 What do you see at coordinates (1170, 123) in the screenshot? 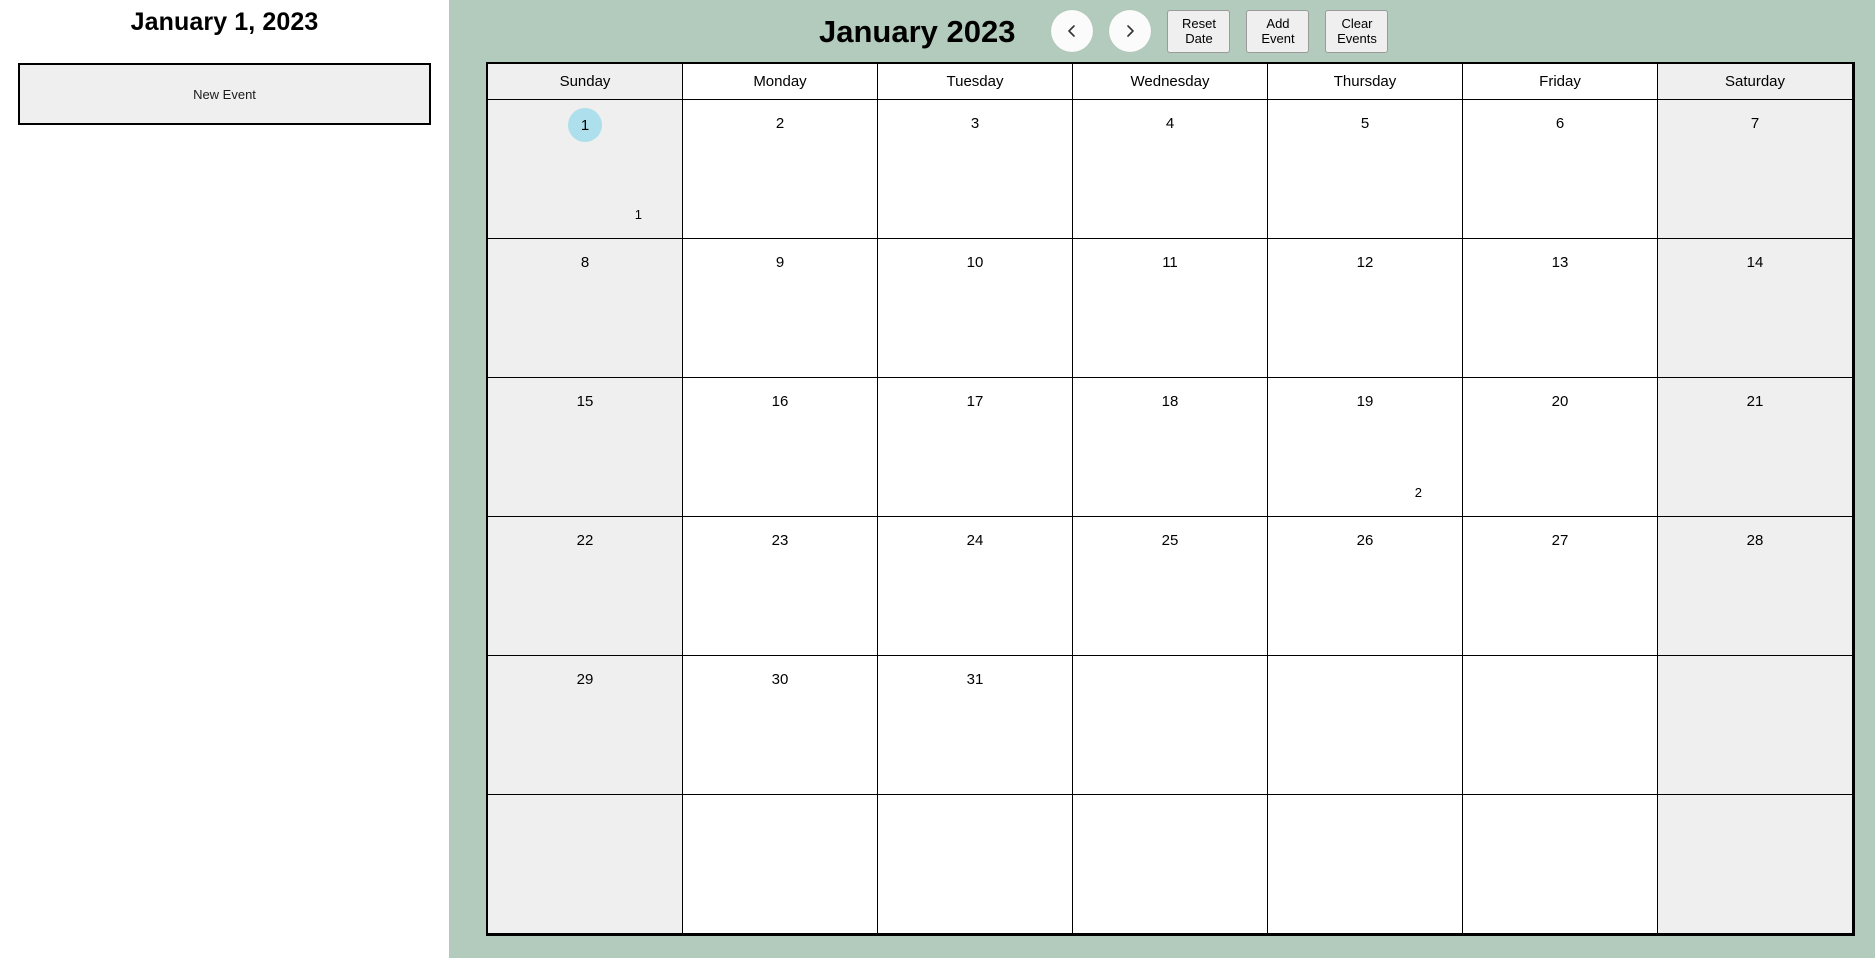
I see `day-number: 4` at bounding box center [1170, 123].